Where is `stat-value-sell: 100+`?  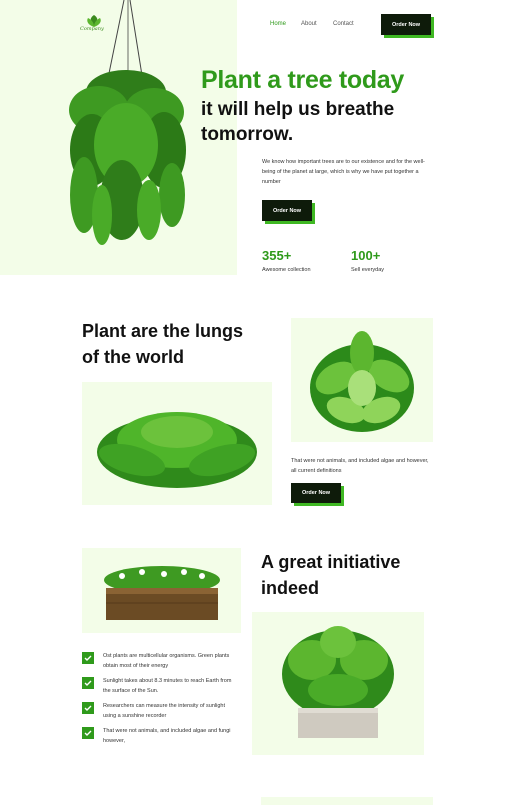
stat-value-sell: 100+ is located at coordinates (366, 255).